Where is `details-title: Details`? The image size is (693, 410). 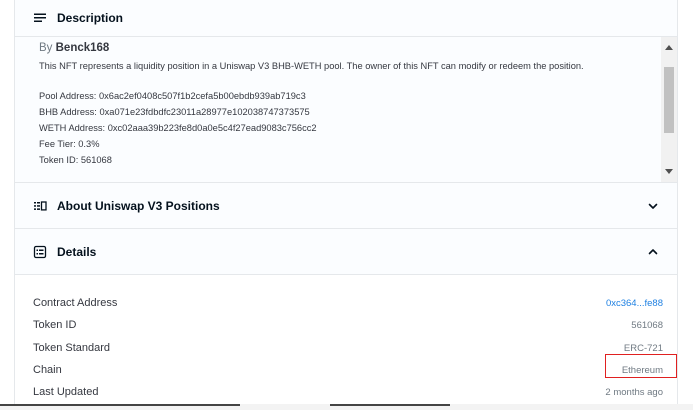
details-title: Details is located at coordinates (77, 251).